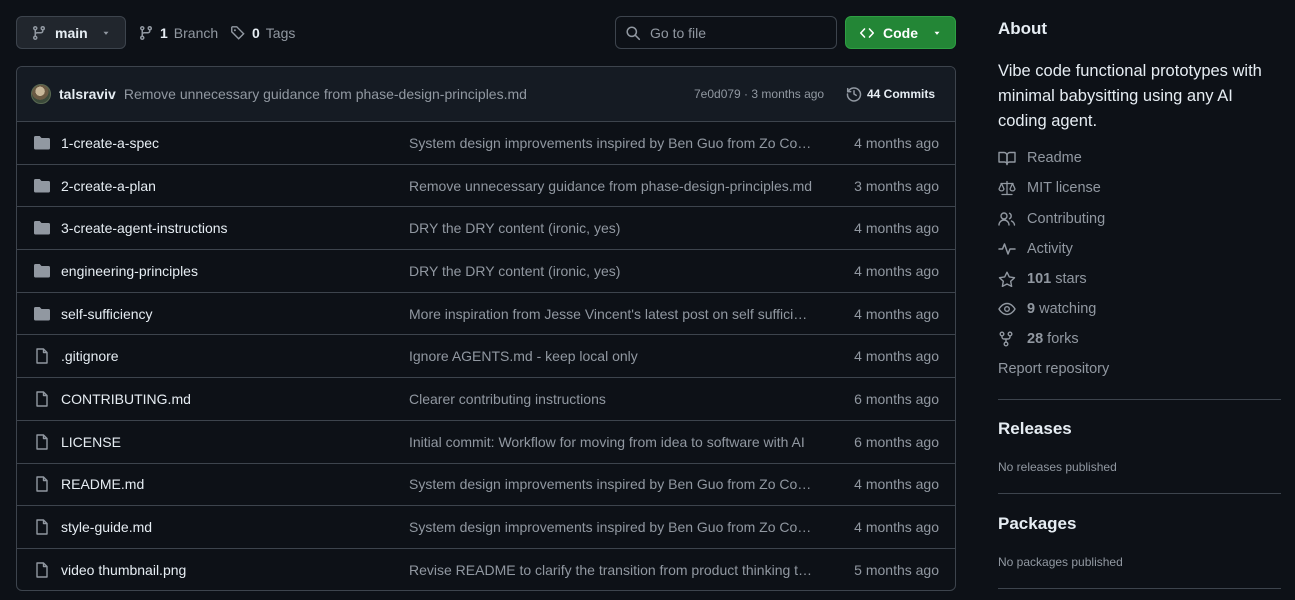 The height and width of the screenshot is (600, 1295). I want to click on commit-hash: 7e0d079, so click(717, 94).